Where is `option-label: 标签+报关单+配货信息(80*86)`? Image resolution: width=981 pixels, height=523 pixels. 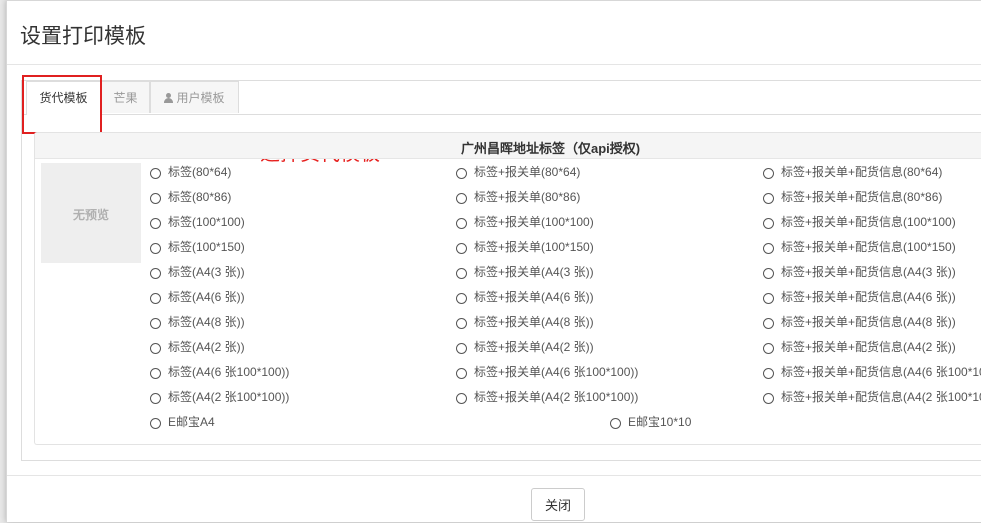
option-label: 标签+报关单+配货信息(80*86) is located at coordinates (862, 197).